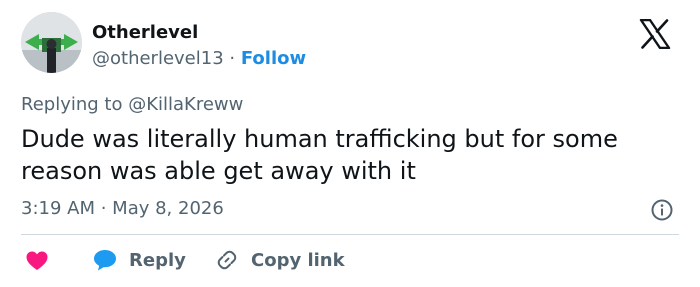  I want to click on divider, so click(350, 234).